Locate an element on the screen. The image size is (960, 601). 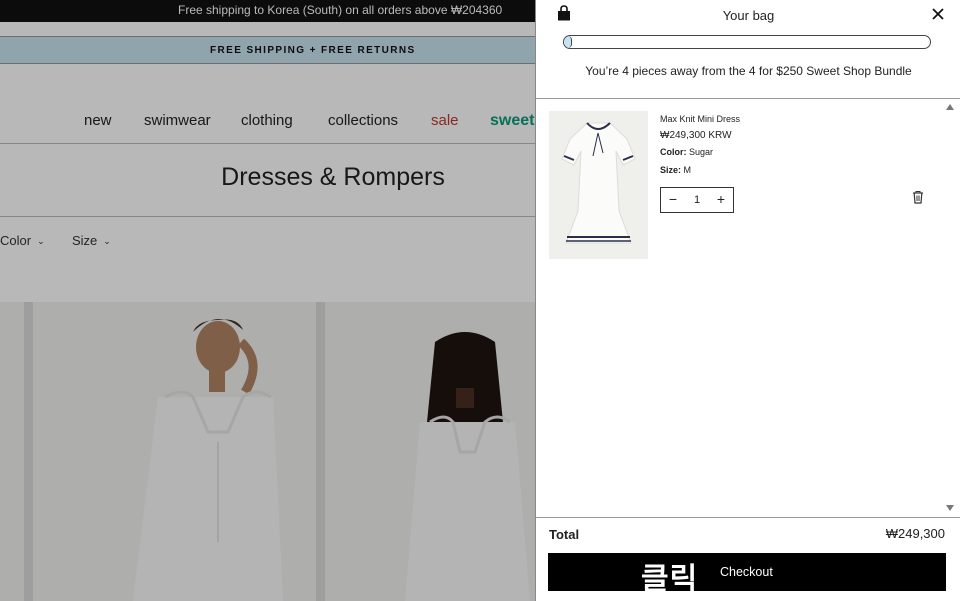
click-overlay-label: 클릭 is located at coordinates (670, 579).